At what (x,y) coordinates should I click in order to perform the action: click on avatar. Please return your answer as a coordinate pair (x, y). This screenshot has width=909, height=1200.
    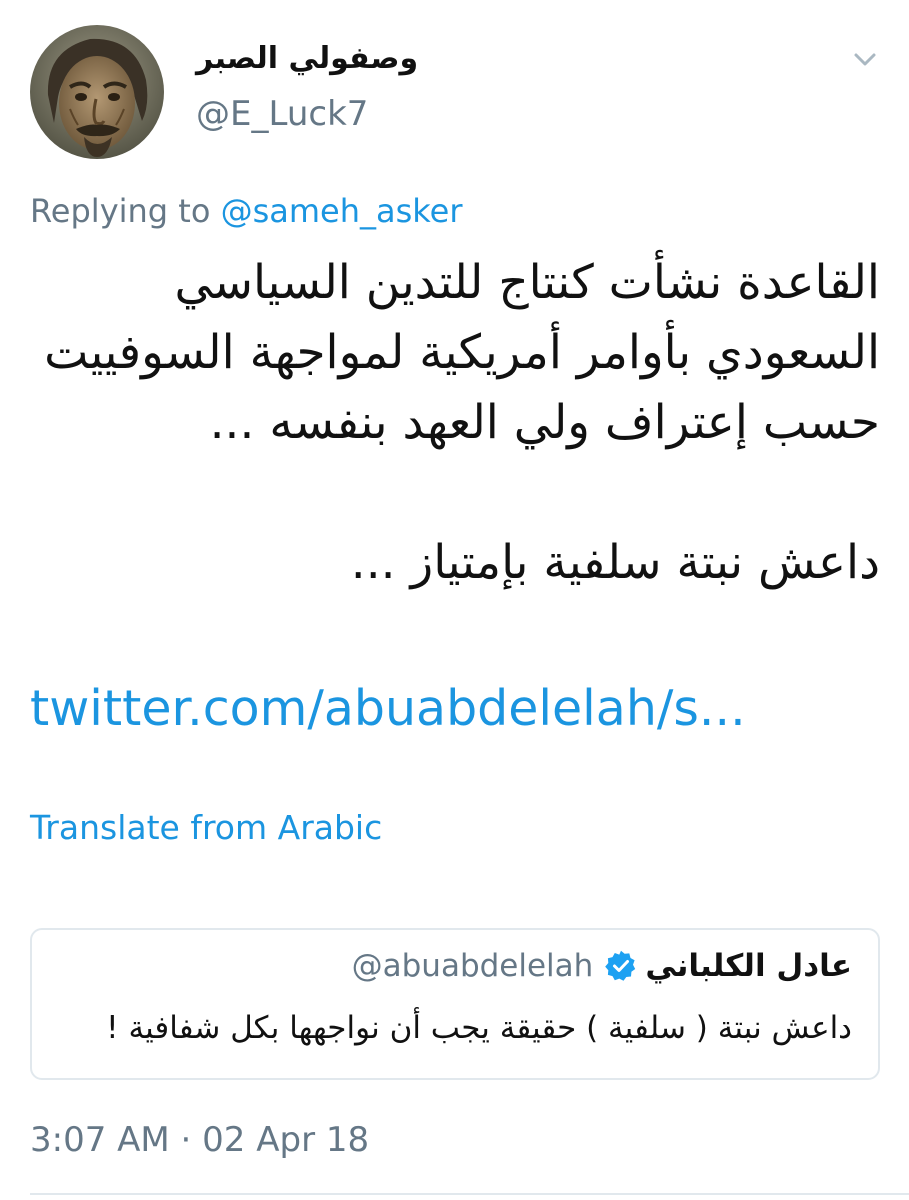
    Looking at the image, I should click on (97, 92).